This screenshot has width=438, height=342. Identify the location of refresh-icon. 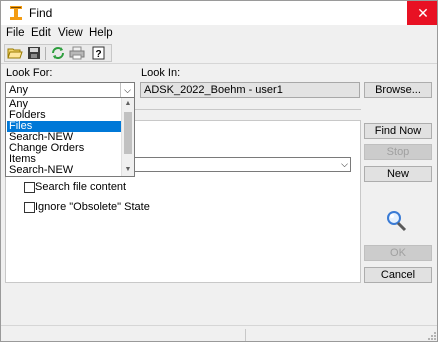
(58, 53).